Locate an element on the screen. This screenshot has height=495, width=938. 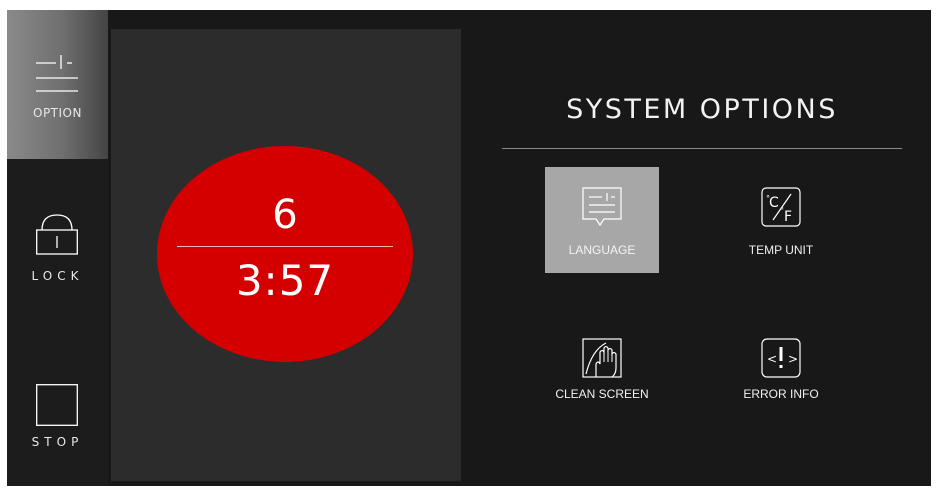
clean-screen-label: CLEAN SCREEN is located at coordinates (602, 394).